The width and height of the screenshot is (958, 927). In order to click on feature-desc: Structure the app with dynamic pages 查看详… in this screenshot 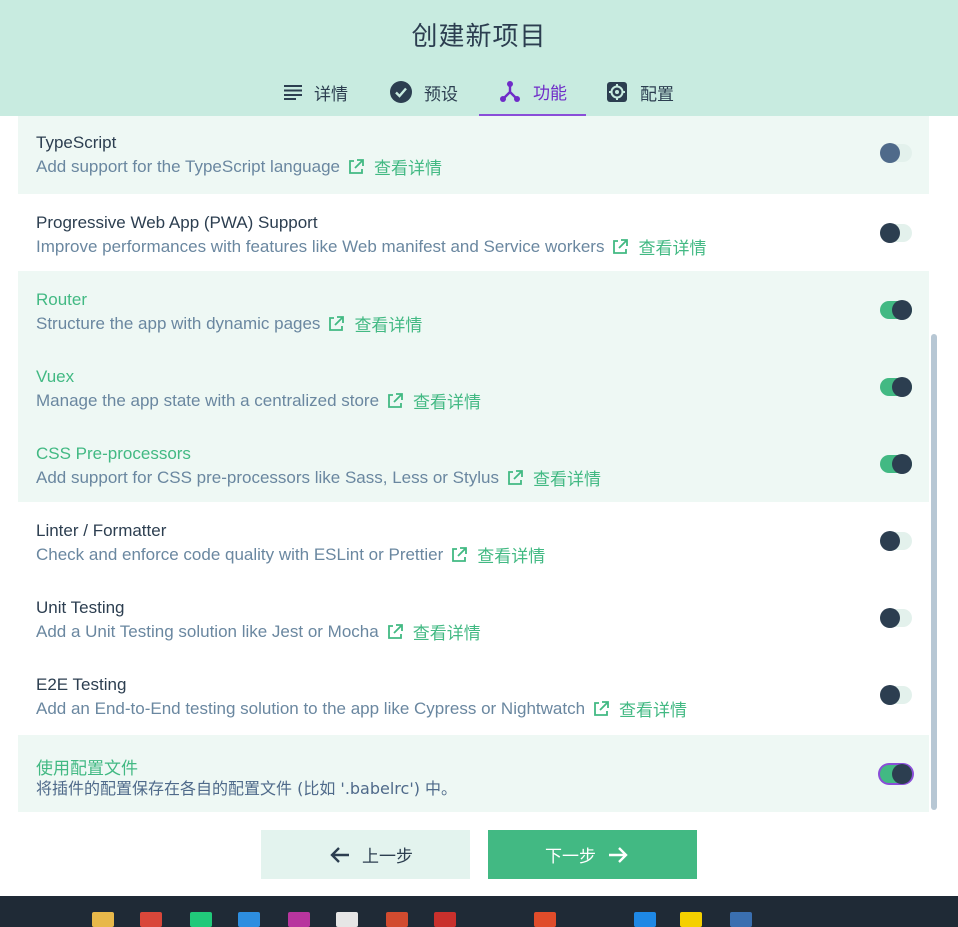, I will do `click(229, 324)`.